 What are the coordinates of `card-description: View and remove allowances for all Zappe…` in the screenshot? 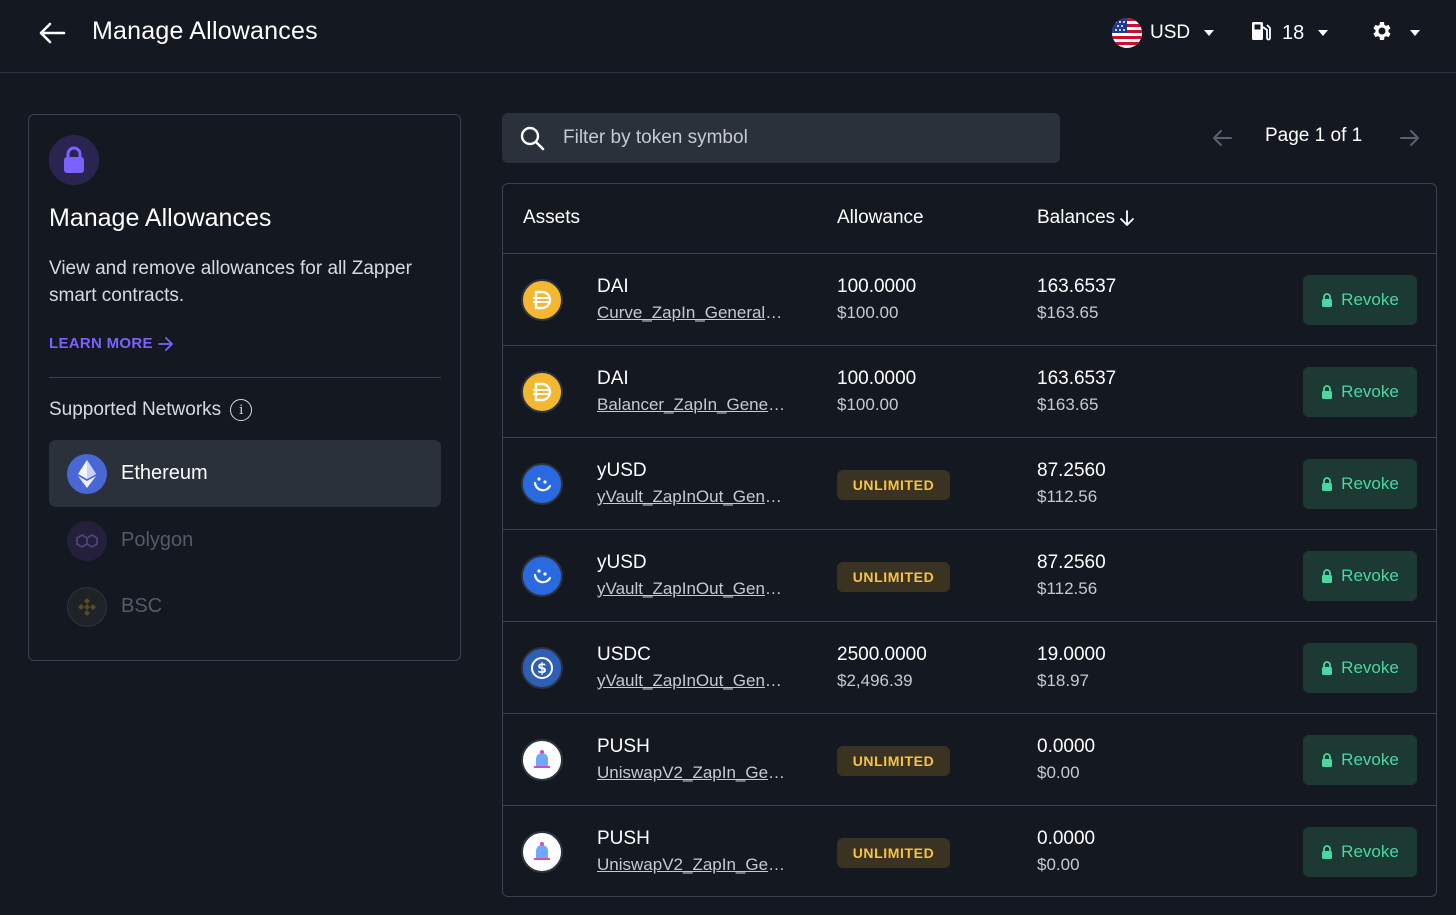 It's located at (230, 282).